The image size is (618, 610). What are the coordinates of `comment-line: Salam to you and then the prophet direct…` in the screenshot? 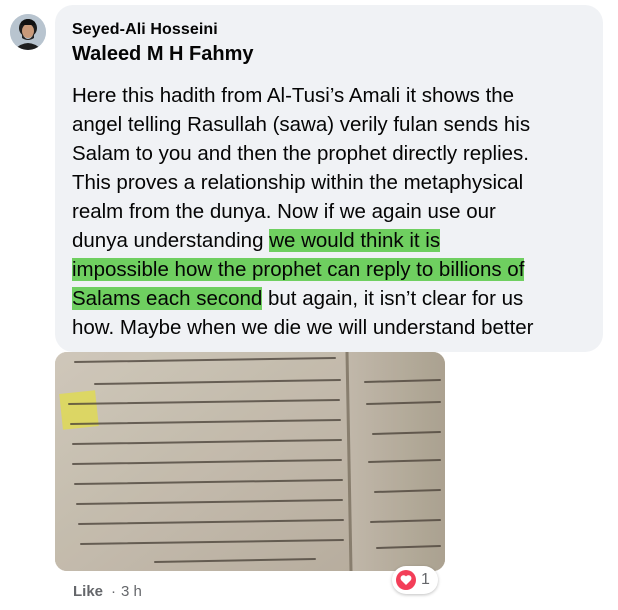 It's located at (300, 153).